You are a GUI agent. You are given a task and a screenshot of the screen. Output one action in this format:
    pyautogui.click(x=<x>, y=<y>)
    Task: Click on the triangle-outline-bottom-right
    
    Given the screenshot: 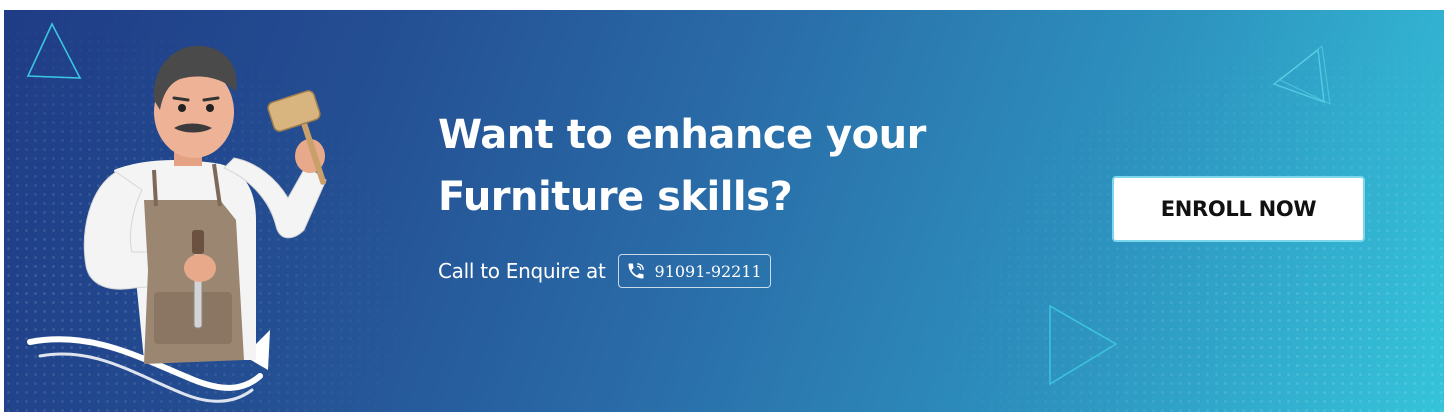 What is the action you would take?
    pyautogui.click(x=1083, y=345)
    